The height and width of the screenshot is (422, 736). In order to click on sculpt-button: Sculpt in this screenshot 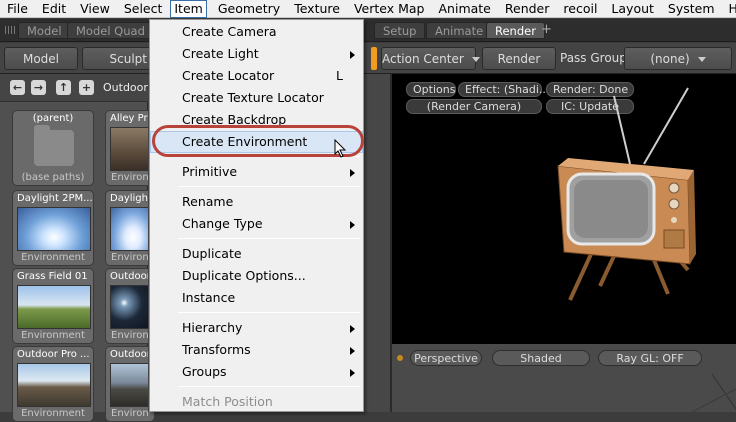, I will do `click(117, 58)`.